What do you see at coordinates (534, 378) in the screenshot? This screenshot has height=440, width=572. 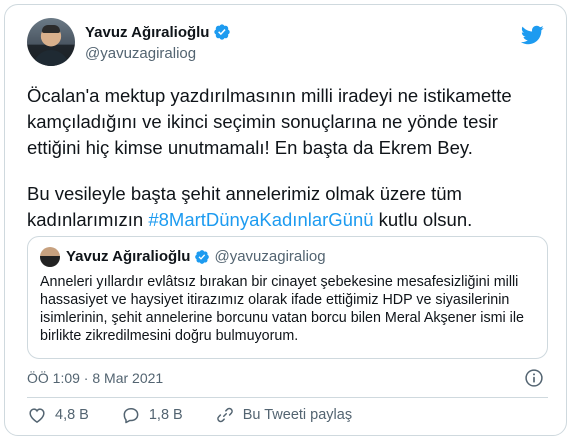 I see `info-icon` at bounding box center [534, 378].